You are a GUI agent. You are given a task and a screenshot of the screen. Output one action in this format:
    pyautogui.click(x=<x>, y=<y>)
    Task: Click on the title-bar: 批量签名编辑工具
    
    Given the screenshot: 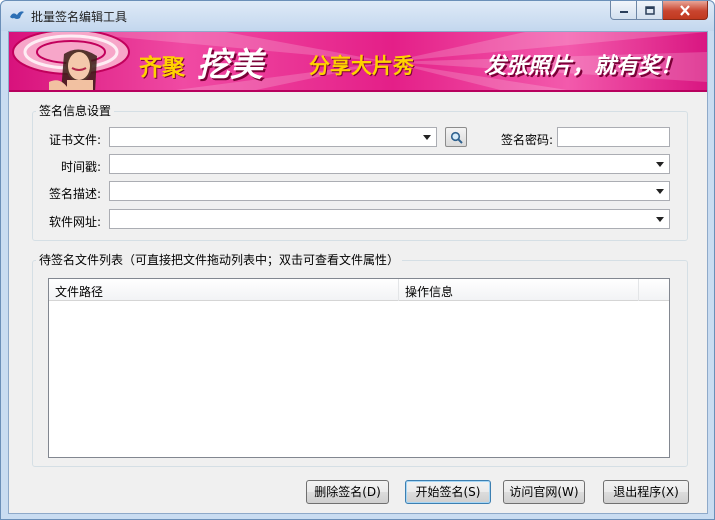 What is the action you would take?
    pyautogui.click(x=357, y=16)
    